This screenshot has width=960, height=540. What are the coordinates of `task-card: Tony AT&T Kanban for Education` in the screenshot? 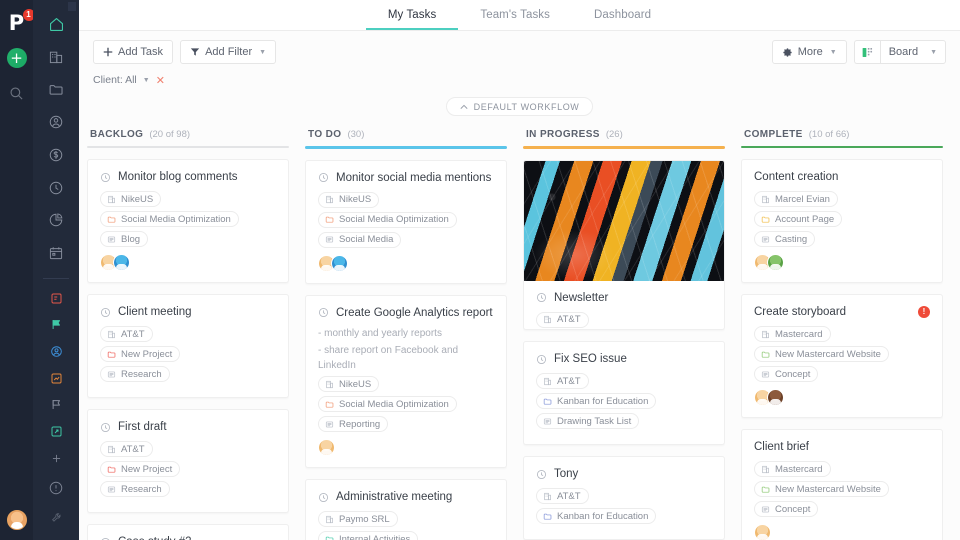 It's located at (624, 498).